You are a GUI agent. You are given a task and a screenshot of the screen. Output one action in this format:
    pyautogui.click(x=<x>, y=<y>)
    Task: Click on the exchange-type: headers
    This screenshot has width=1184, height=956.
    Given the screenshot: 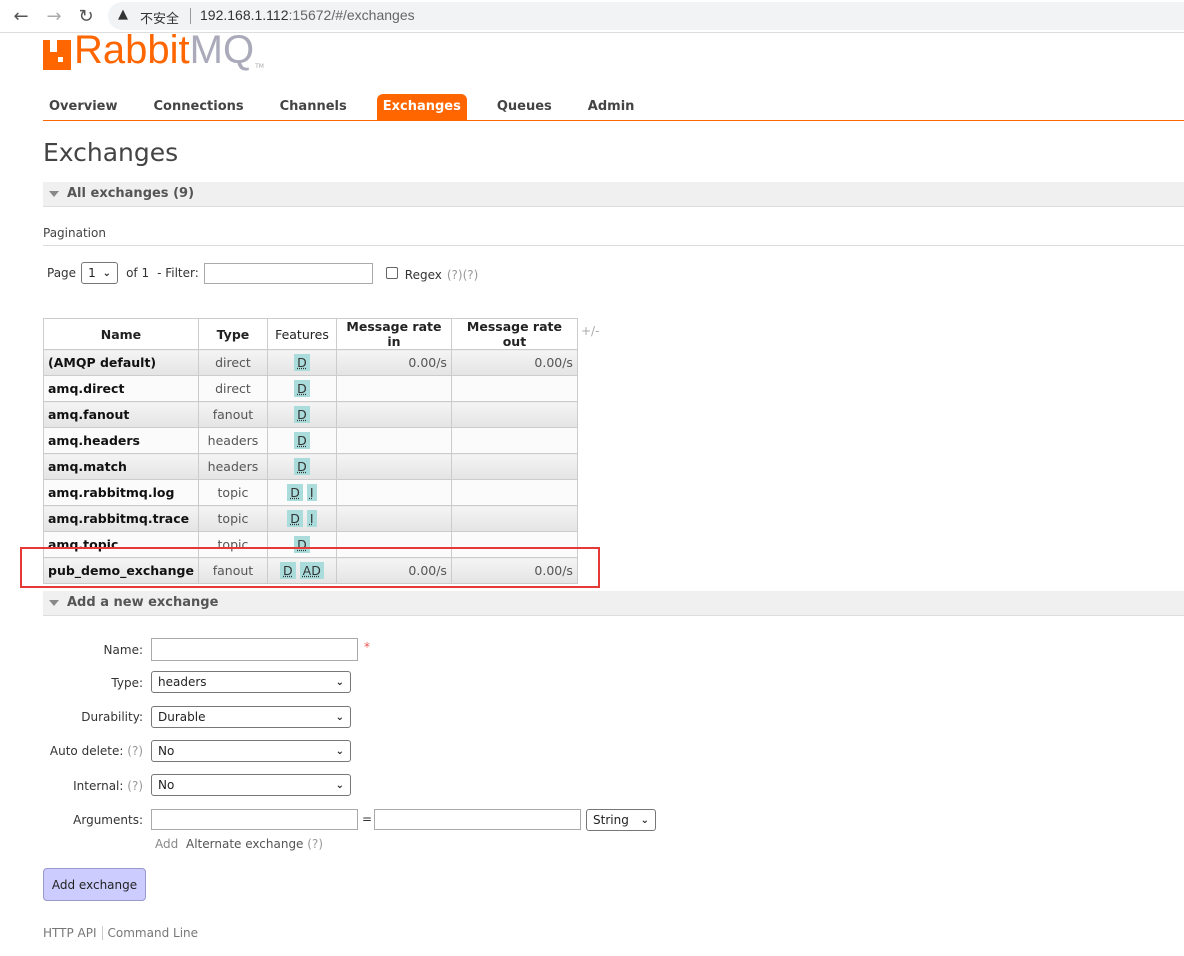 What is the action you would take?
    pyautogui.click(x=232, y=466)
    